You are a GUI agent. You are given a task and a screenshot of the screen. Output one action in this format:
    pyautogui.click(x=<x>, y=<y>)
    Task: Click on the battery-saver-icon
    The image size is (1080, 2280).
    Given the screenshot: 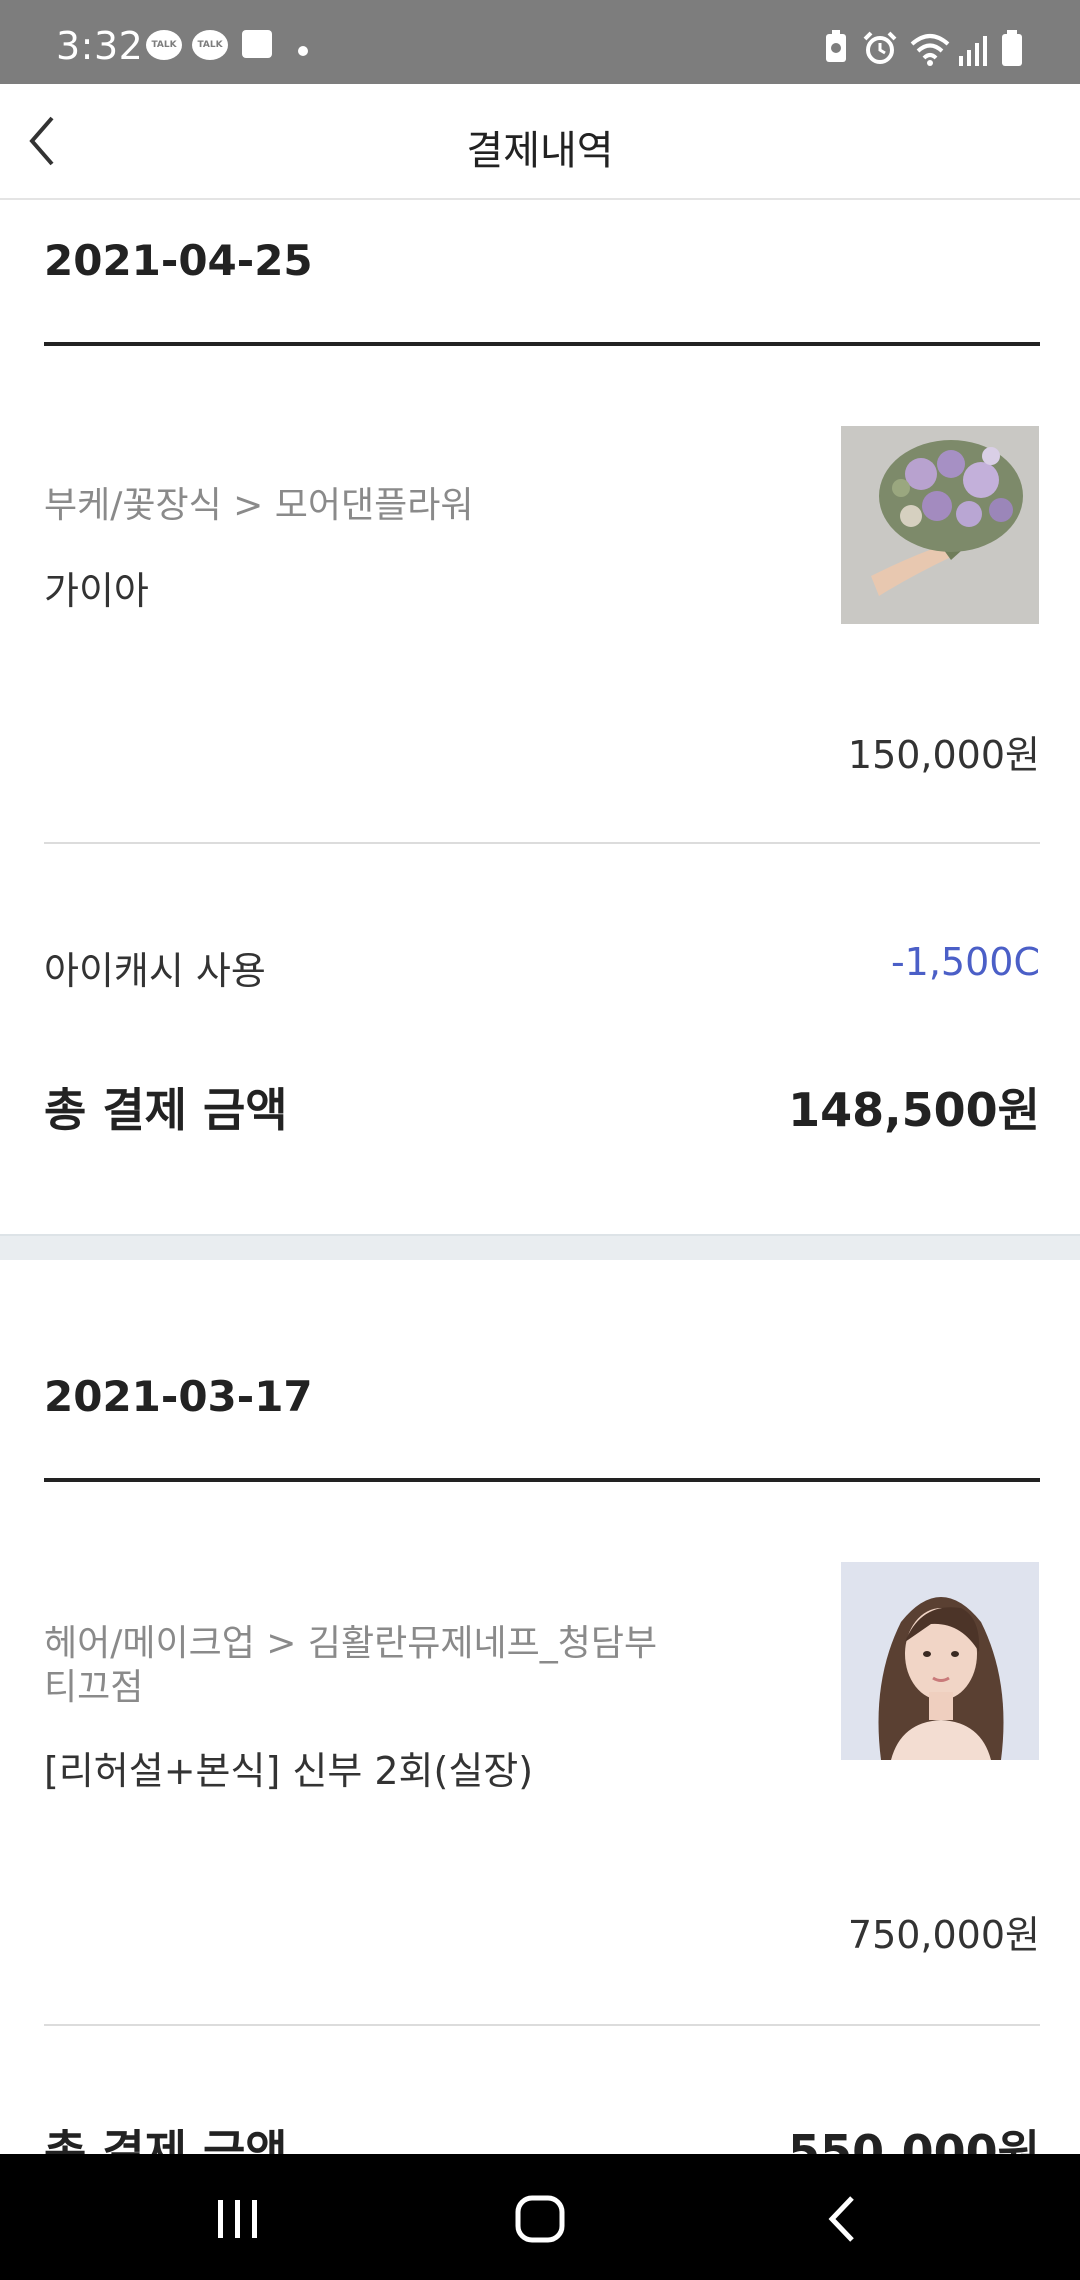 What is the action you would take?
    pyautogui.click(x=836, y=46)
    